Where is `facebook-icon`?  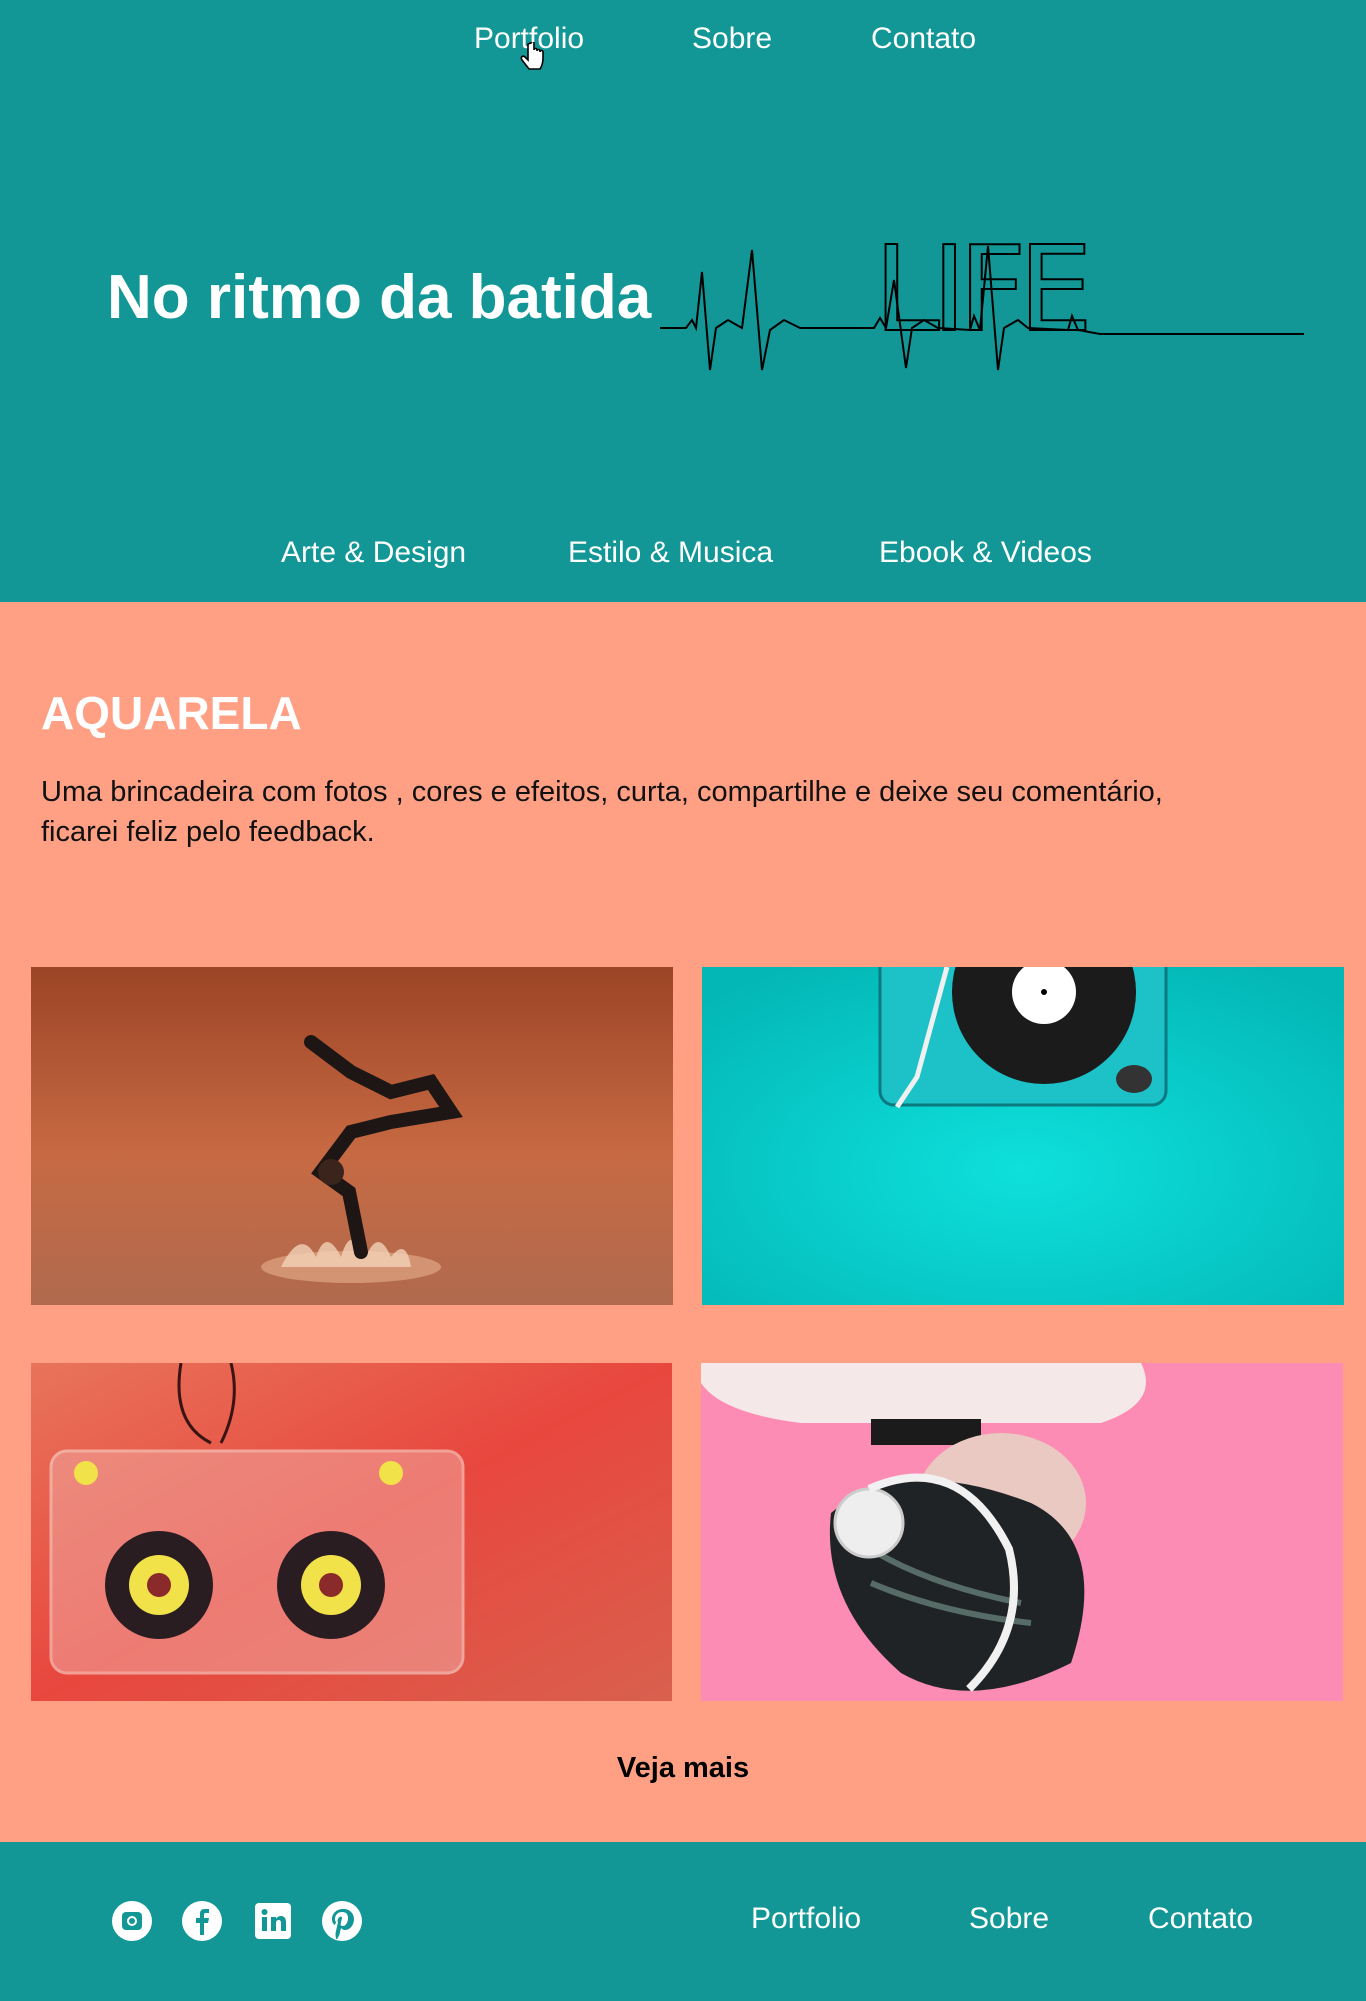 facebook-icon is located at coordinates (202, 1921).